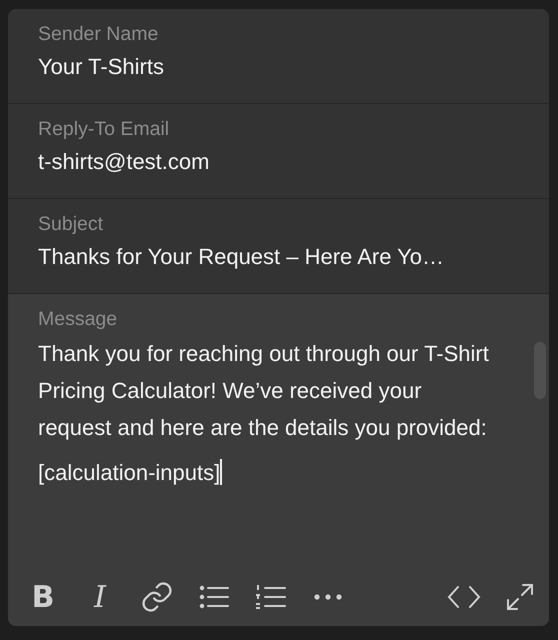 The height and width of the screenshot is (640, 558). I want to click on field-label: Message, so click(78, 319).